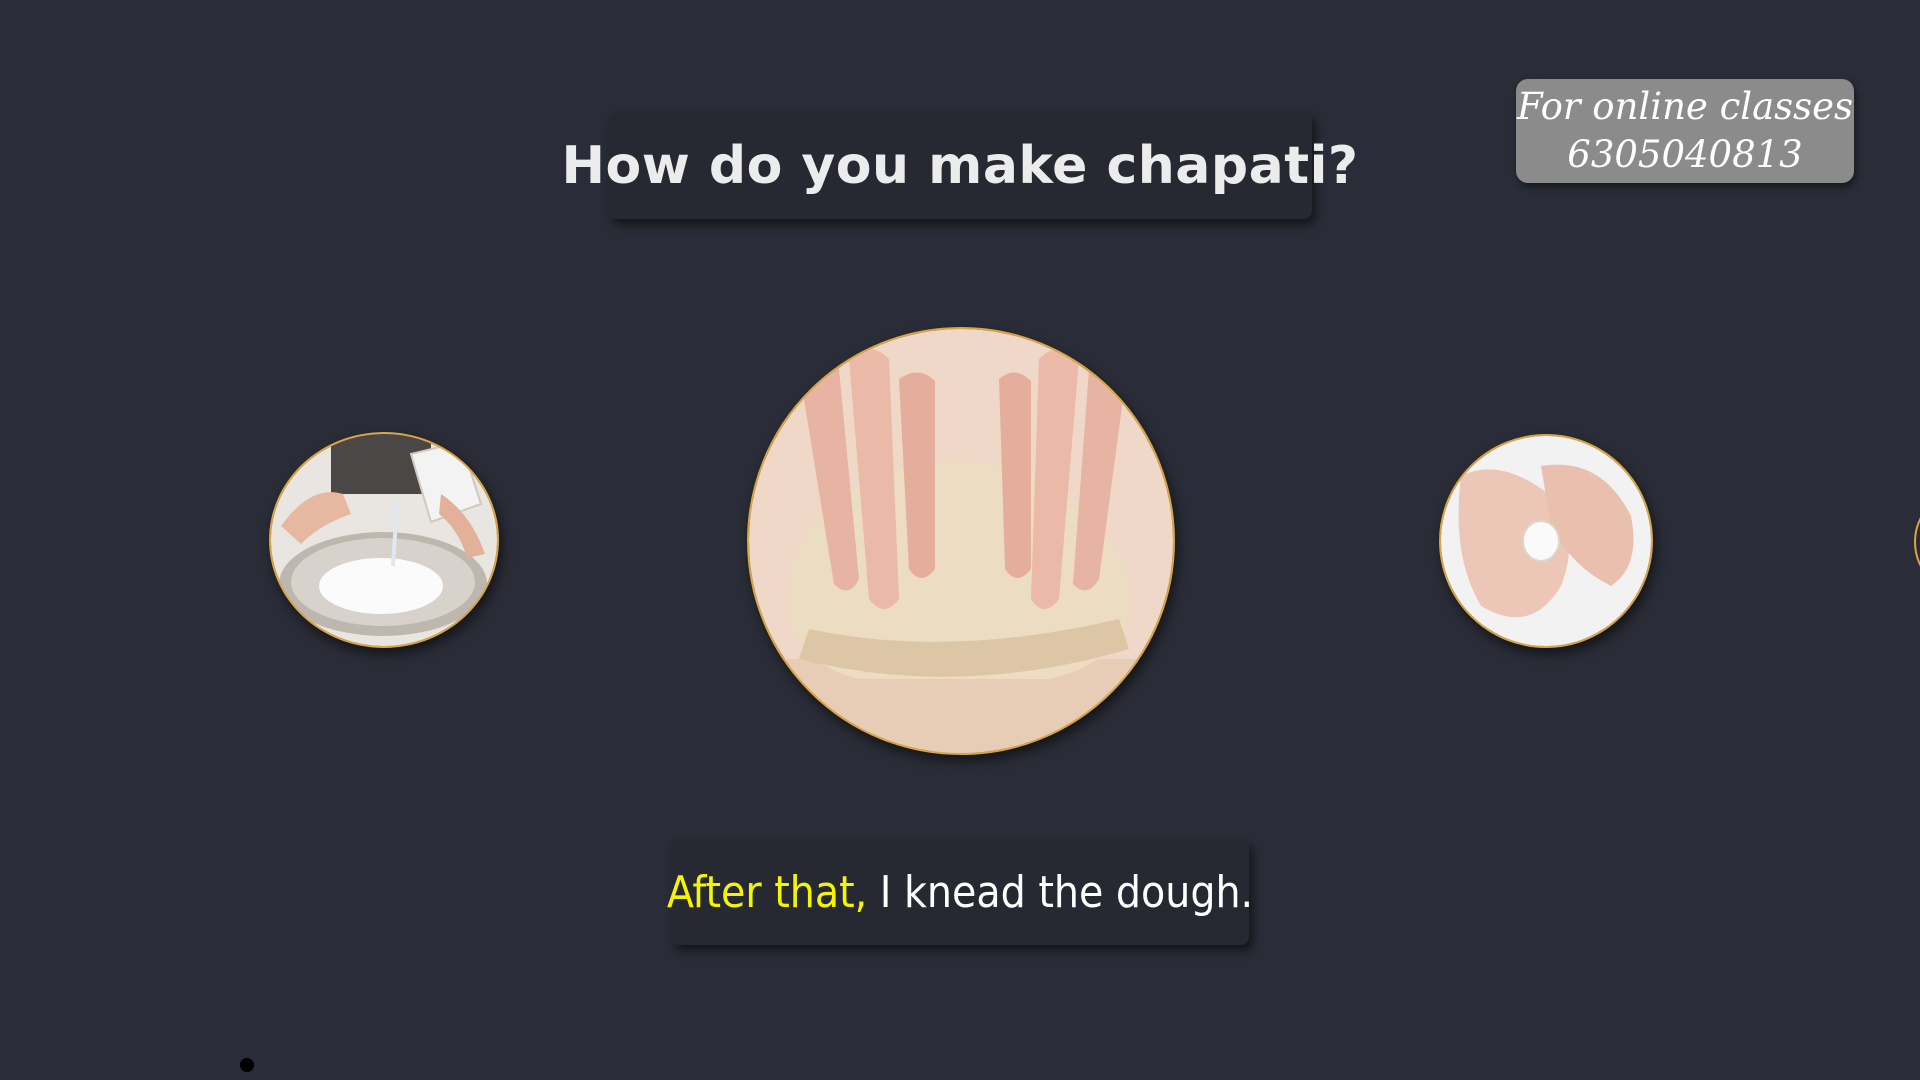  What do you see at coordinates (1546, 541) in the screenshot?
I see `step-image-dough-ball` at bounding box center [1546, 541].